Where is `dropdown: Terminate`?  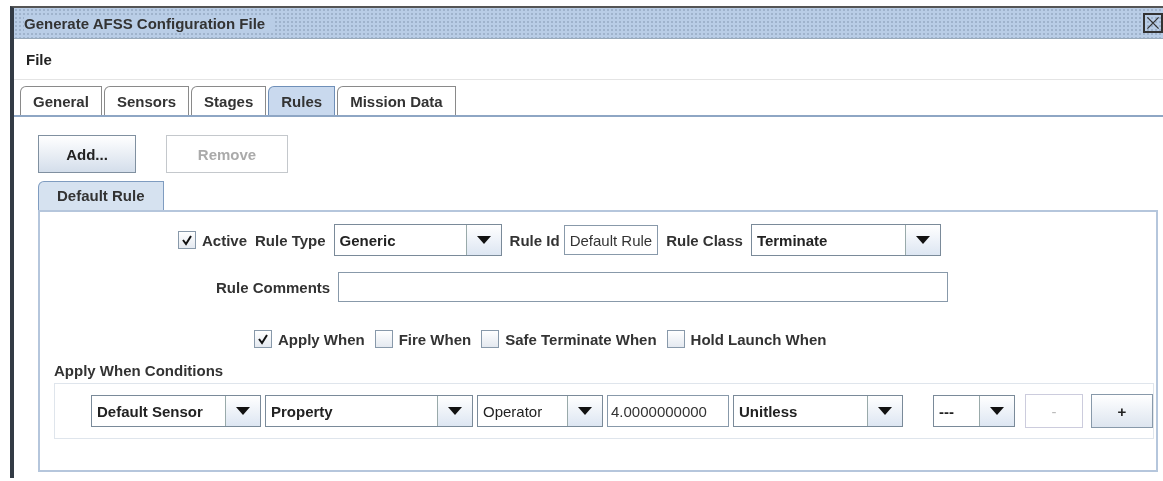 dropdown: Terminate is located at coordinates (845, 240).